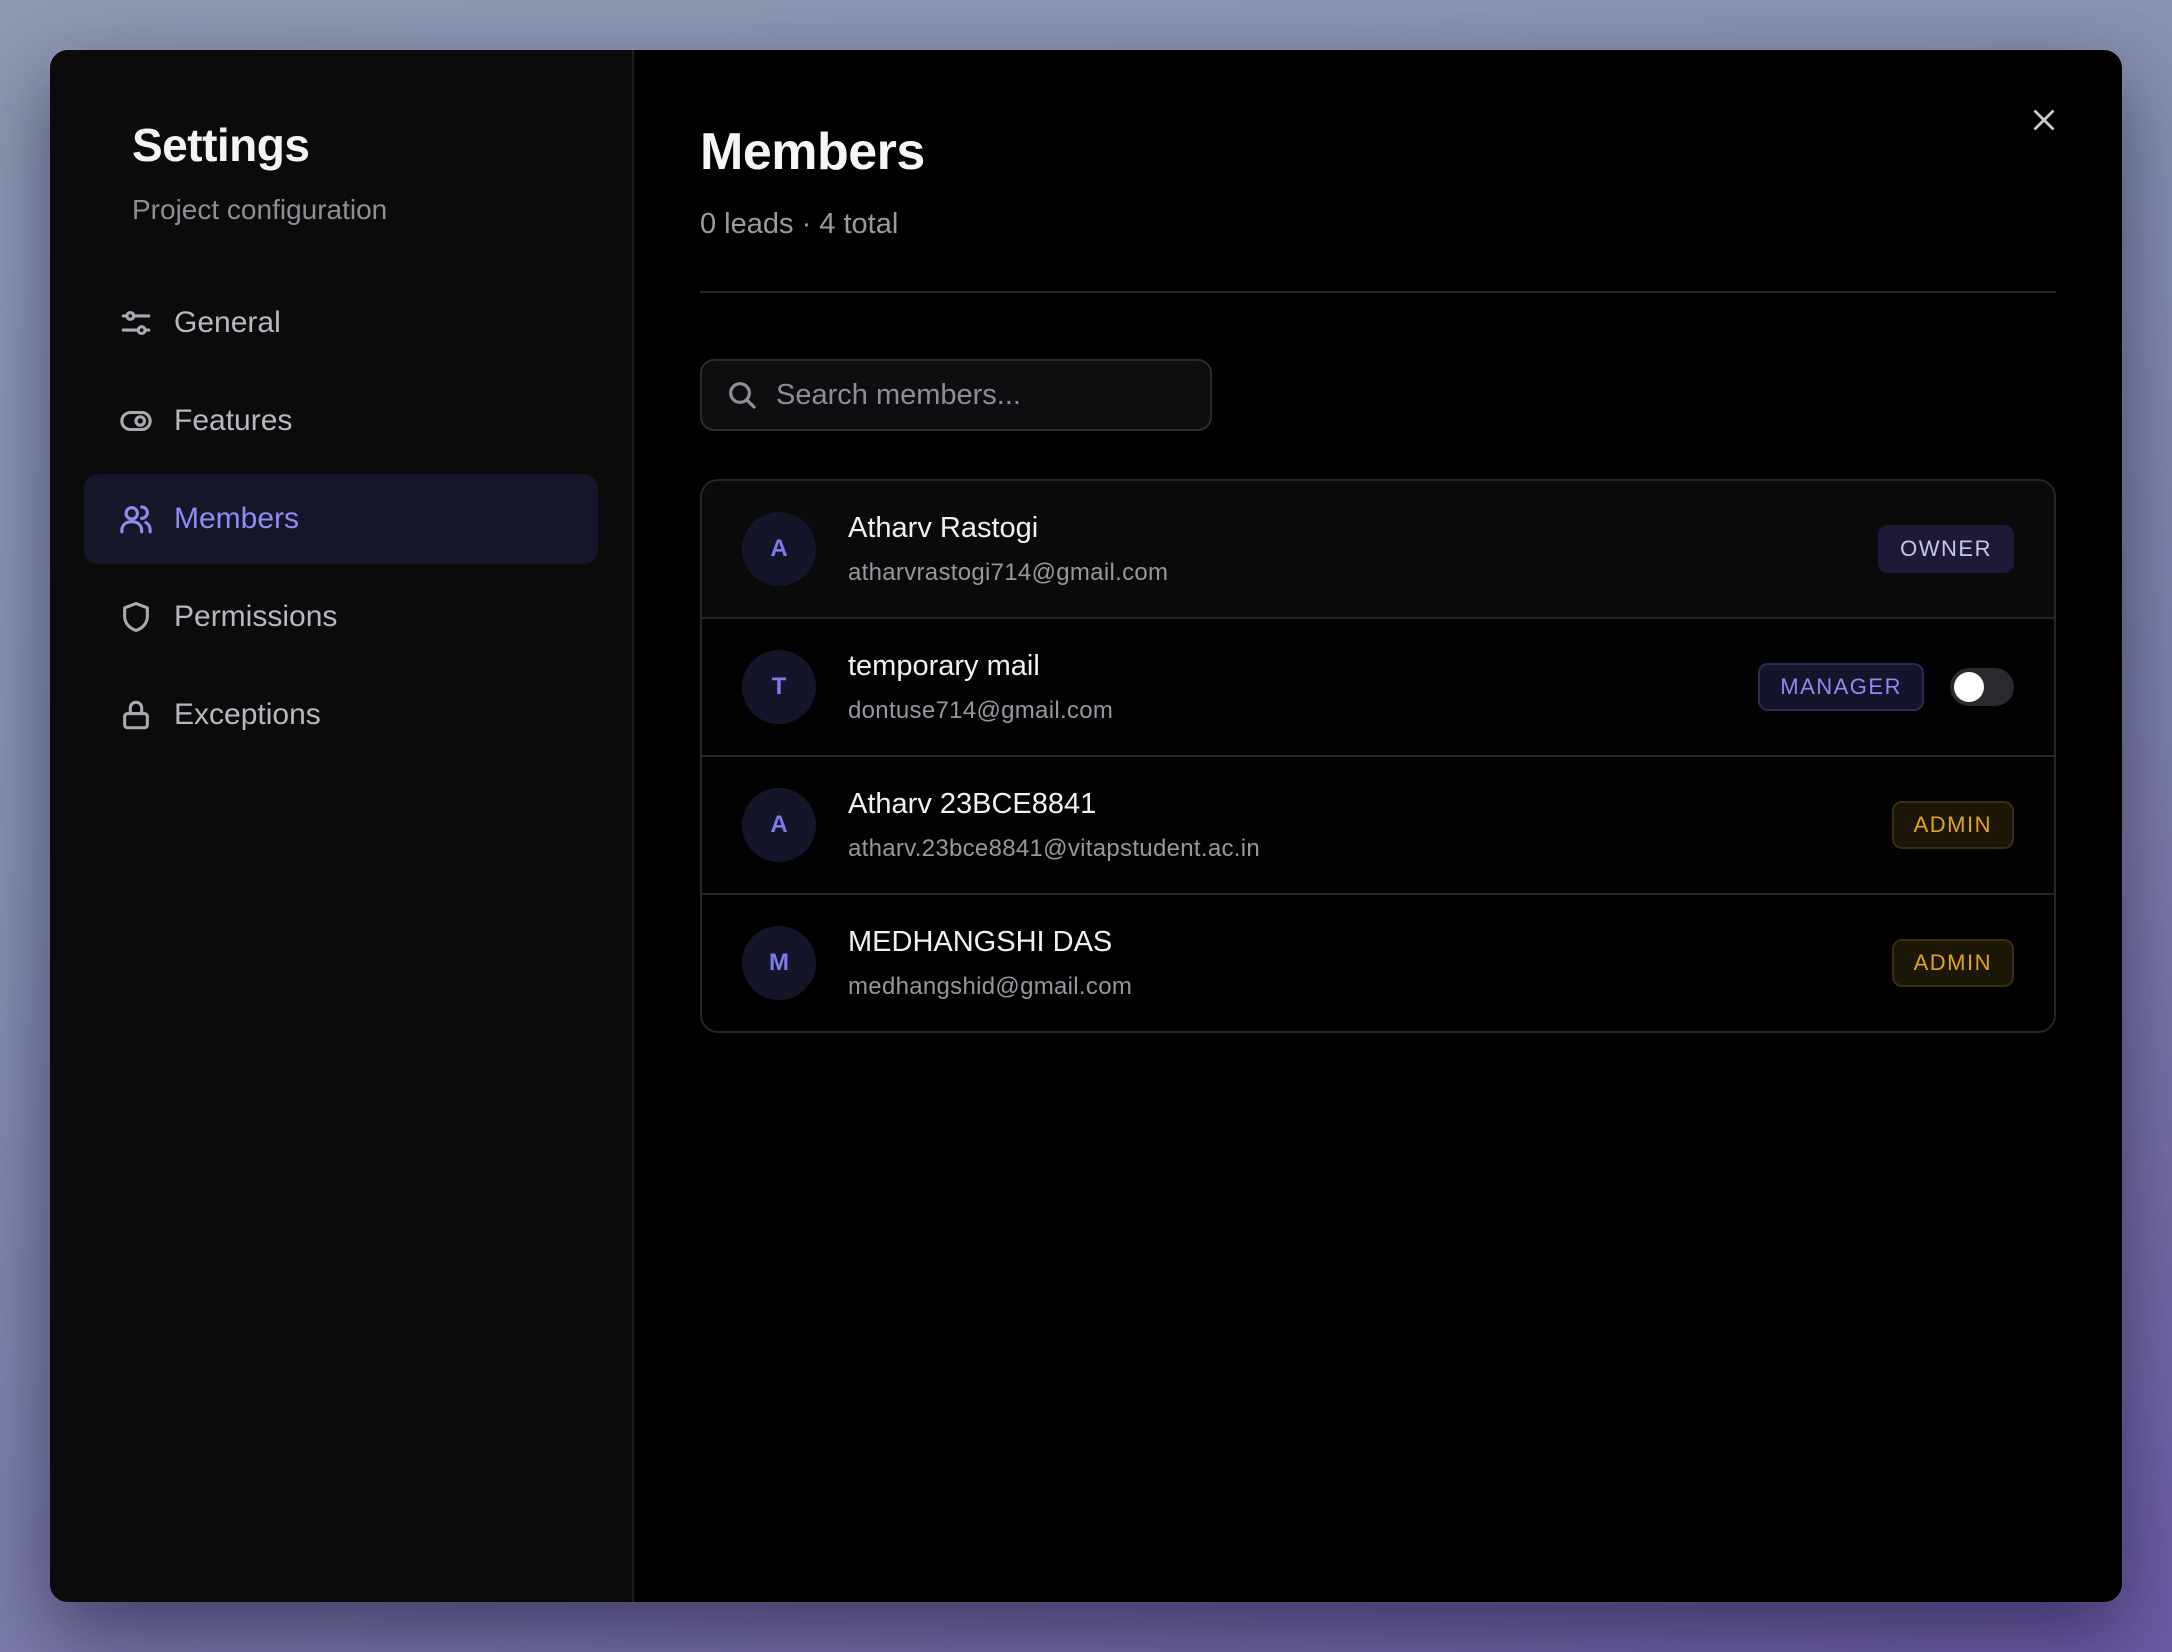  What do you see at coordinates (812, 152) in the screenshot?
I see `page-title: Members` at bounding box center [812, 152].